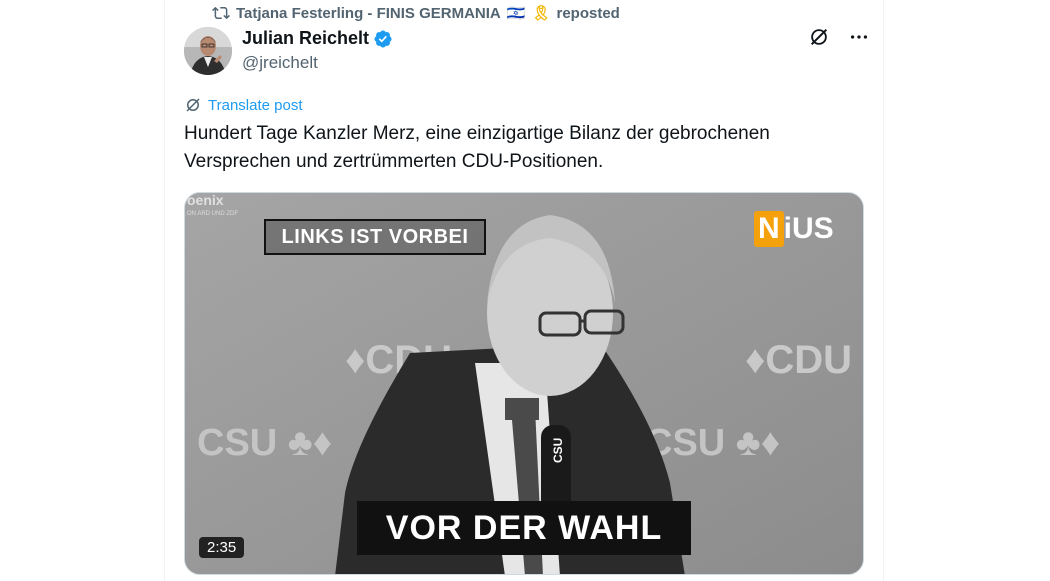 The width and height of the screenshot is (1050, 581). What do you see at coordinates (516, 13) in the screenshot?
I see `israel-flag-emoji: 🇮🇱` at bounding box center [516, 13].